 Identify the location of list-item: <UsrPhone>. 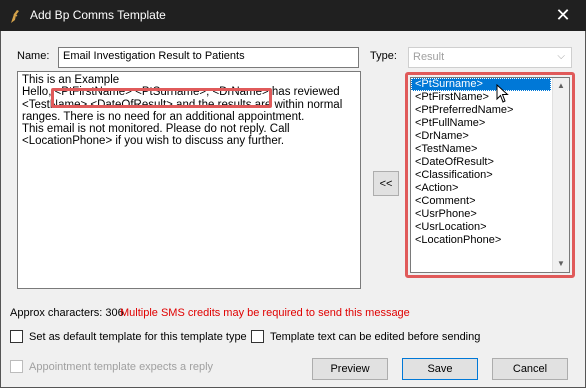
(490, 214).